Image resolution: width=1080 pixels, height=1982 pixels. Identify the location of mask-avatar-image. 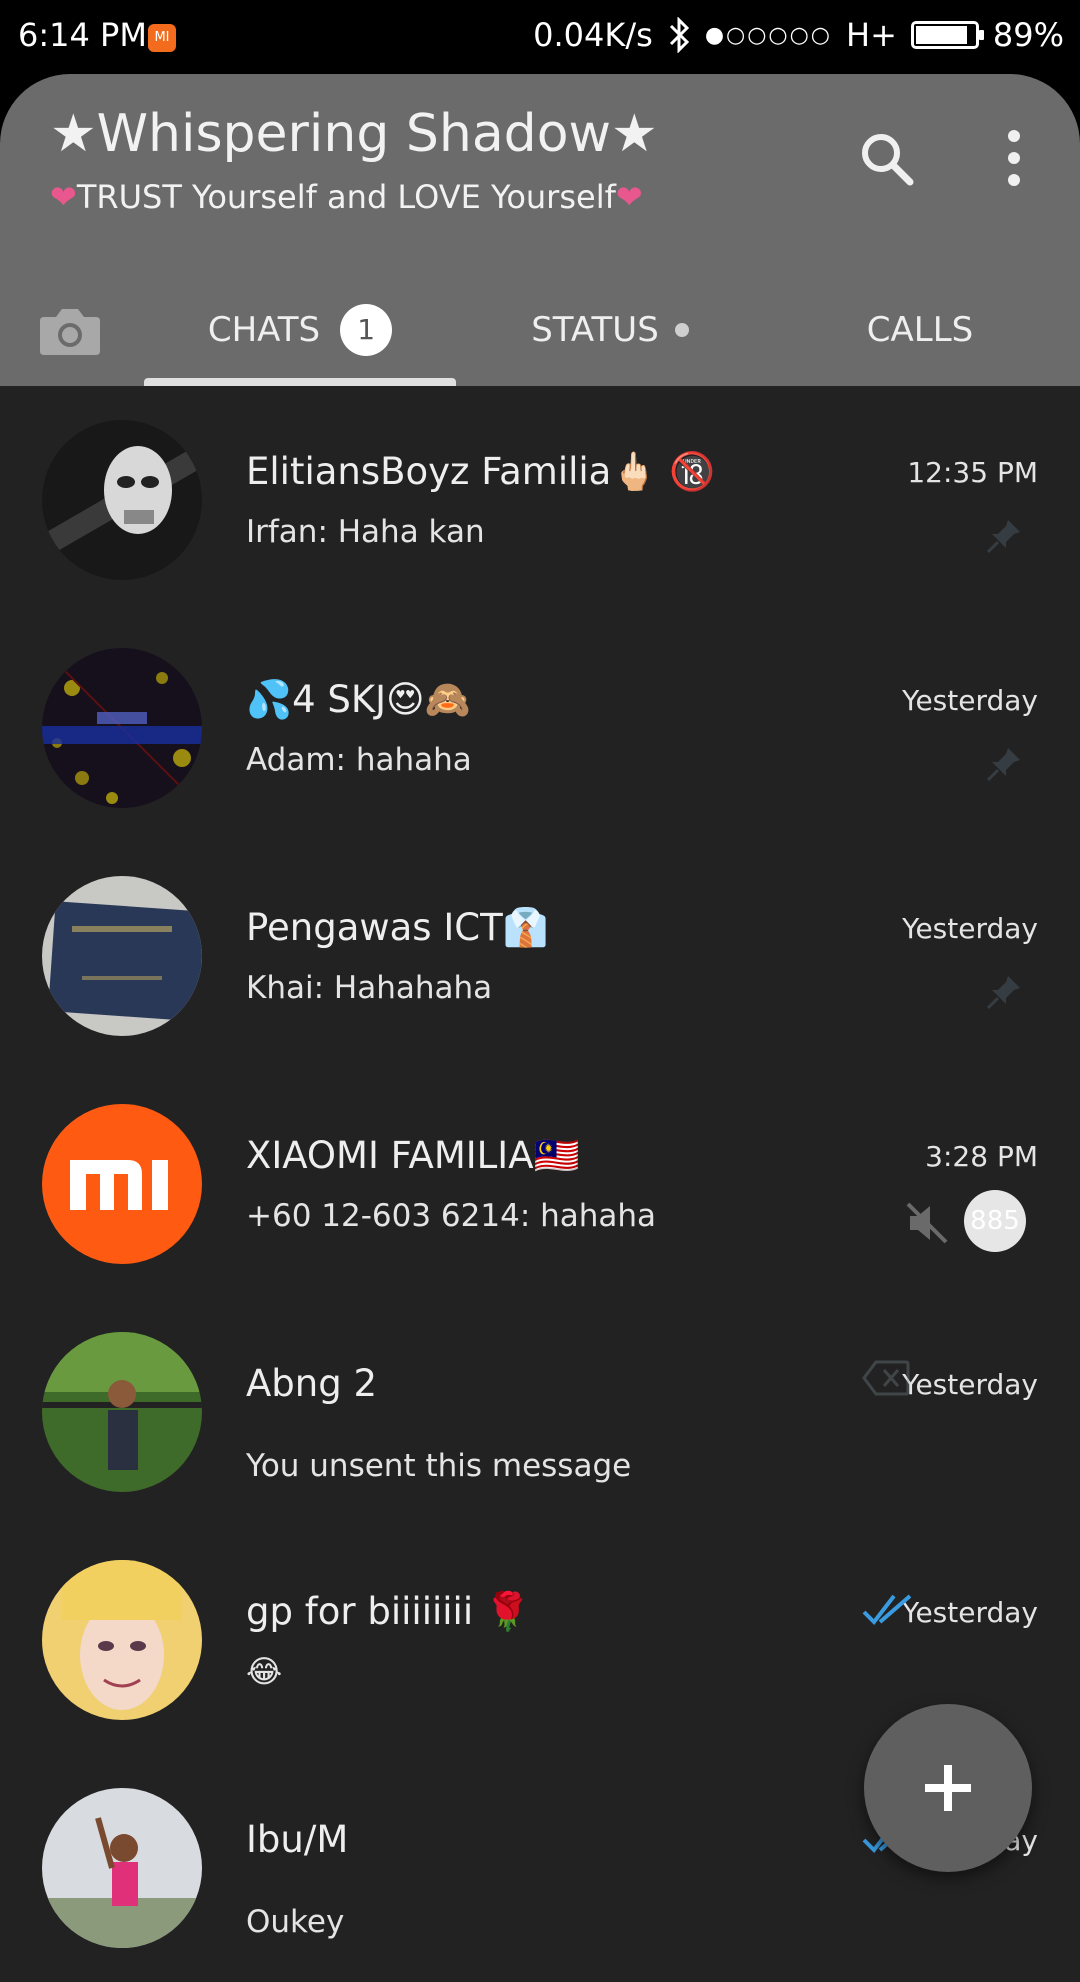
(122, 500).